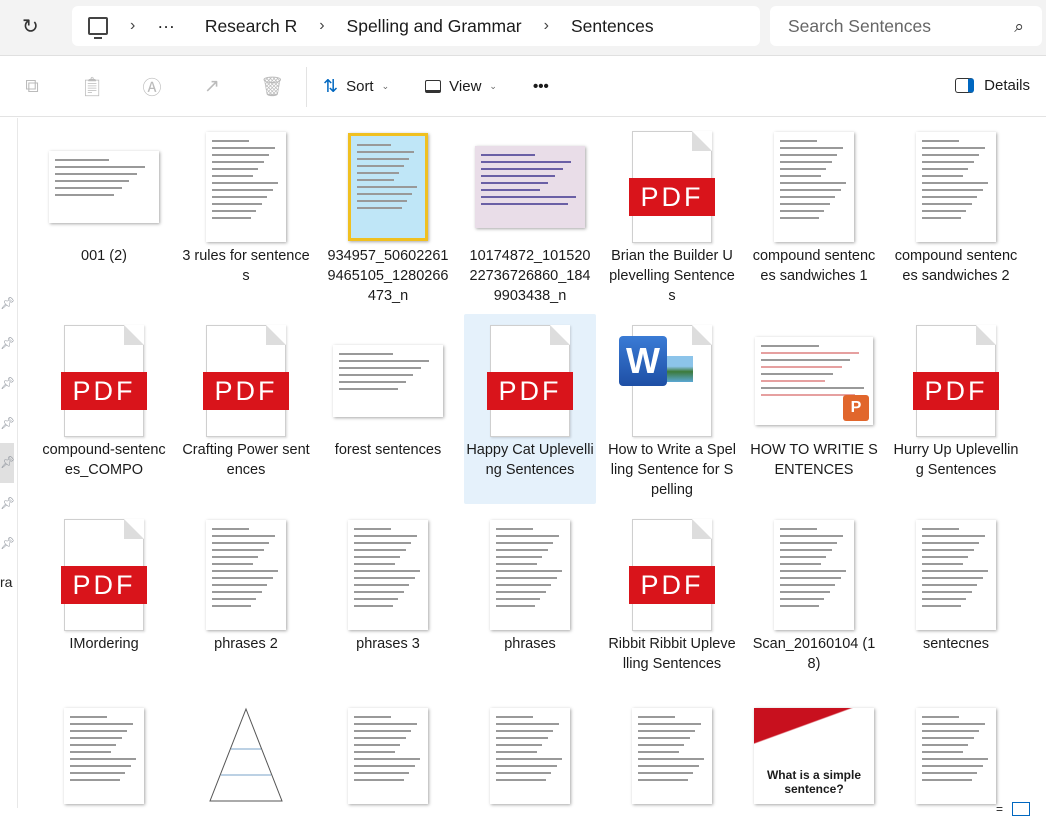 Image resolution: width=1046 pixels, height=817 pixels. Describe the element at coordinates (251, 26) in the screenshot. I see `breadcrumb-item: Research R` at that location.